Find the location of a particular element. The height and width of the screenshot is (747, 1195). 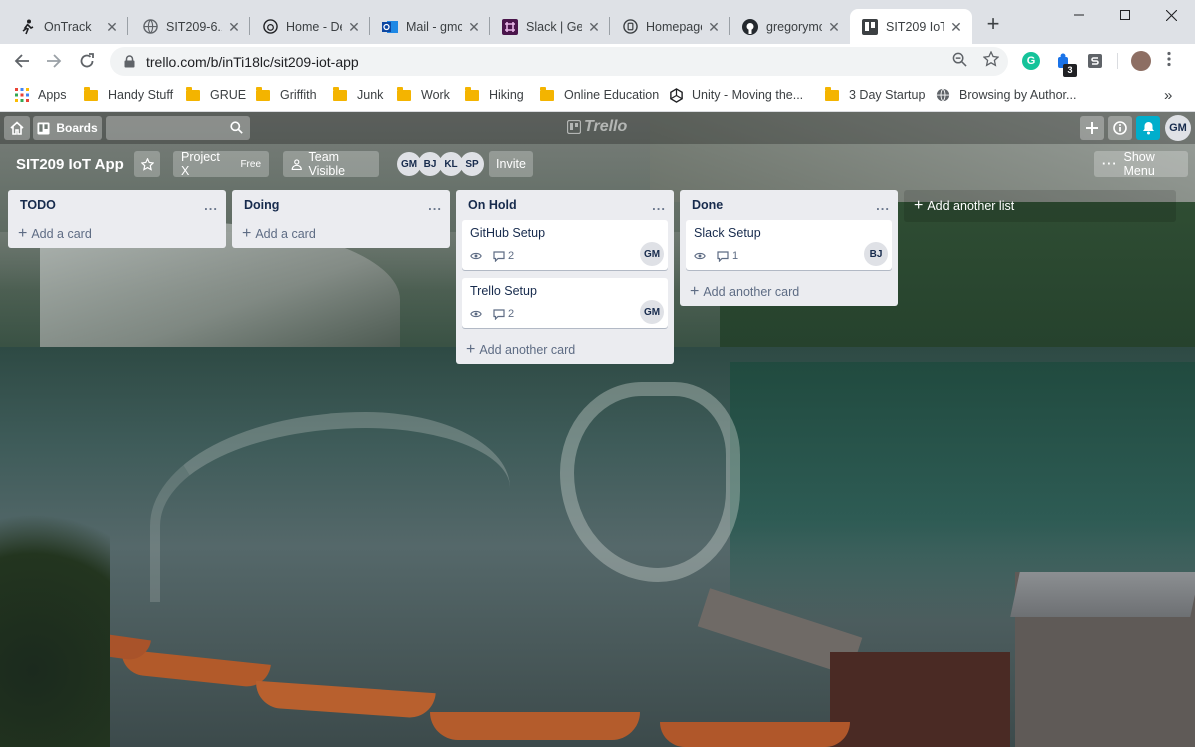

browser-tab: Slack | Get ✕ is located at coordinates (550, 26).